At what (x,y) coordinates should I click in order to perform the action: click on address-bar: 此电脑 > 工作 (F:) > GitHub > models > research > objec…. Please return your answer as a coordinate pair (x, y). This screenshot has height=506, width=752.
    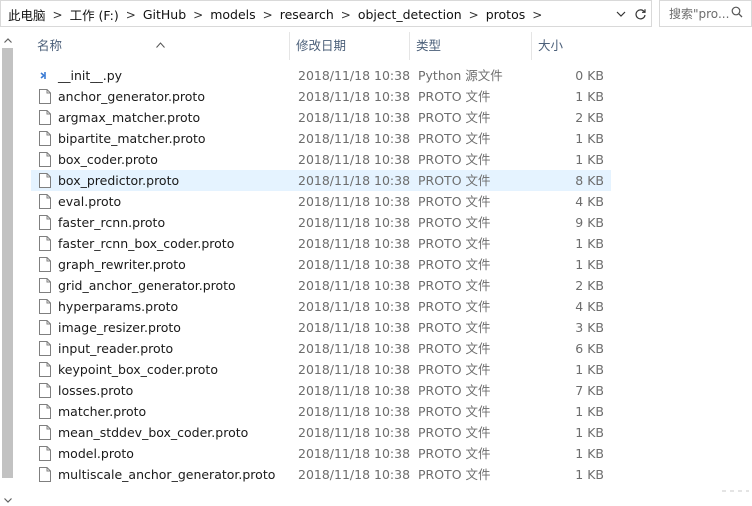
    Looking at the image, I should click on (326, 13).